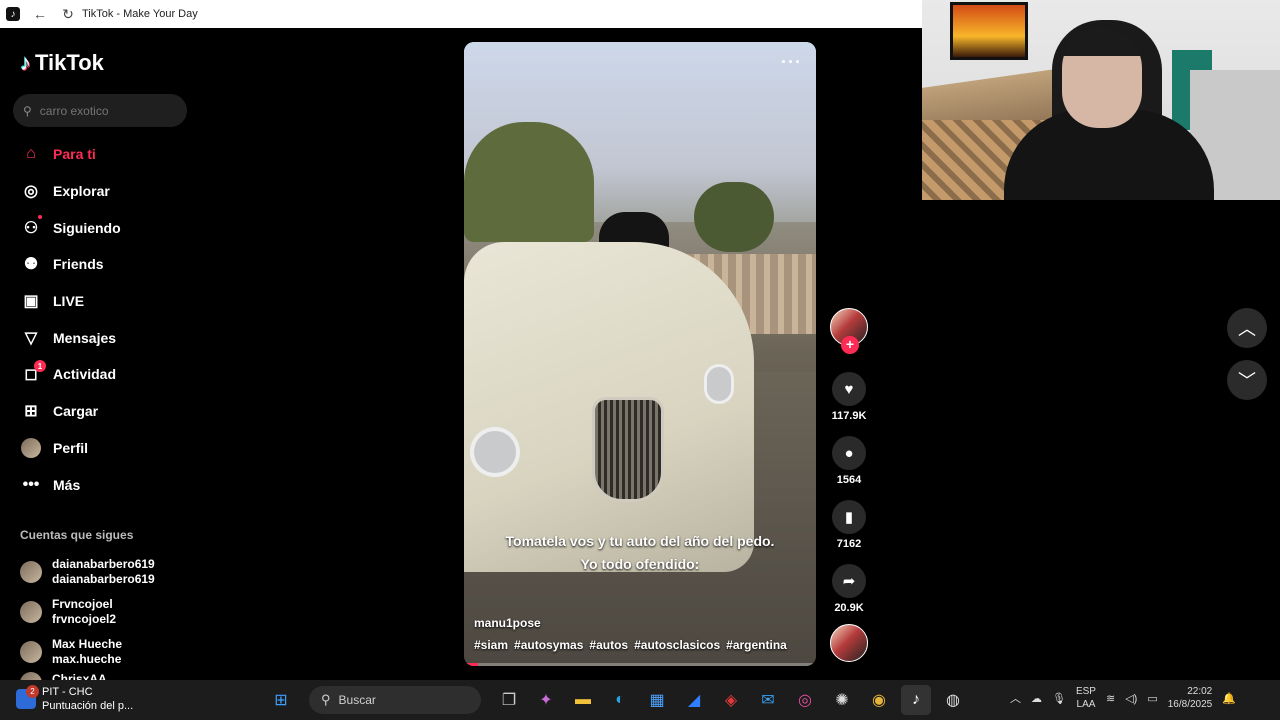 This screenshot has width=1280, height=720. I want to click on notifications-icon: 🔔, so click(1229, 698).